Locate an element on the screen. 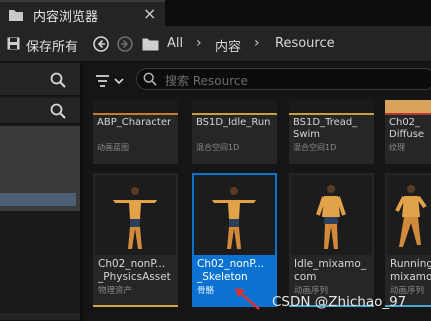 The width and height of the screenshot is (431, 321). annotation-arrow-icon is located at coordinates (247, 299).